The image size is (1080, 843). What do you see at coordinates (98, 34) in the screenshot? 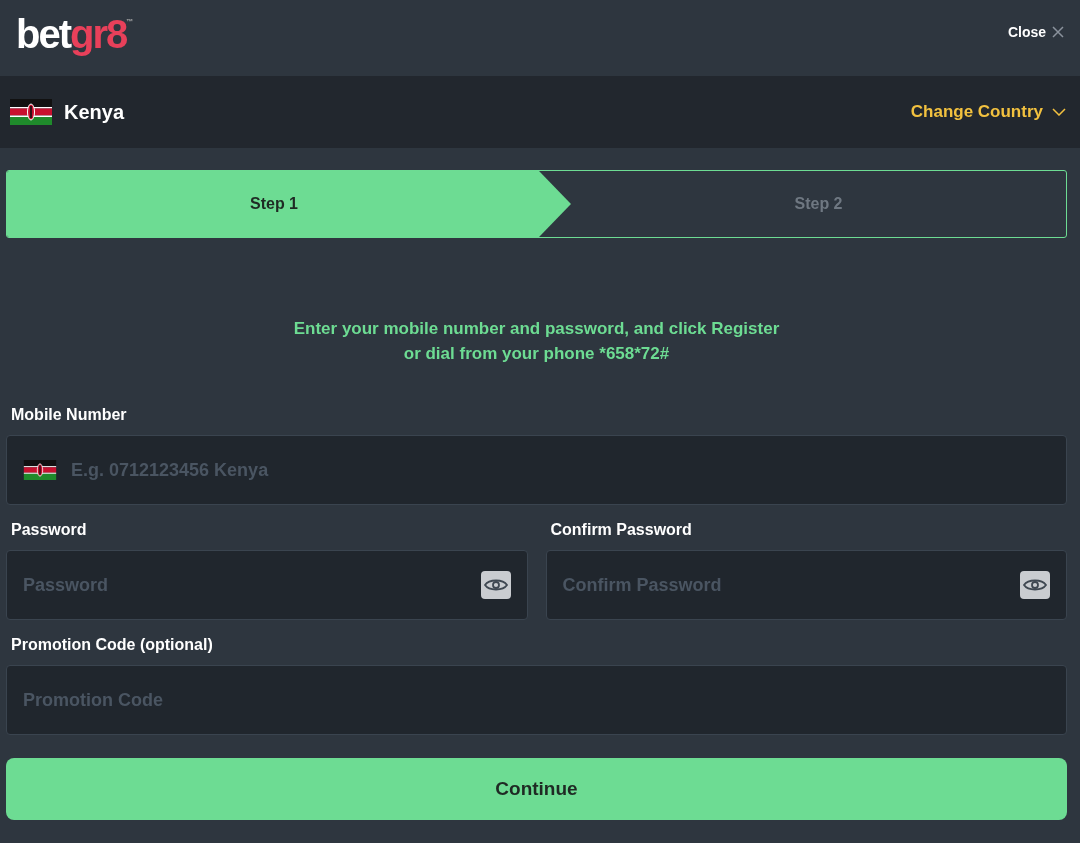
I see `logo-text: gr8` at bounding box center [98, 34].